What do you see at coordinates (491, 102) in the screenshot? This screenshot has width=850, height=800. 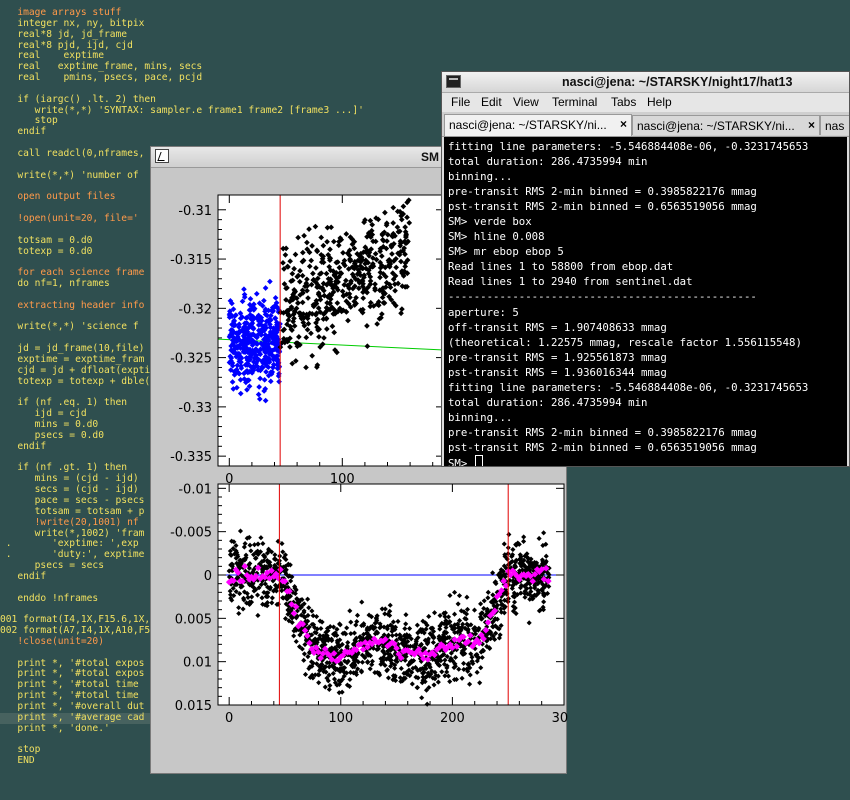 I see `menu-edit: Edit` at bounding box center [491, 102].